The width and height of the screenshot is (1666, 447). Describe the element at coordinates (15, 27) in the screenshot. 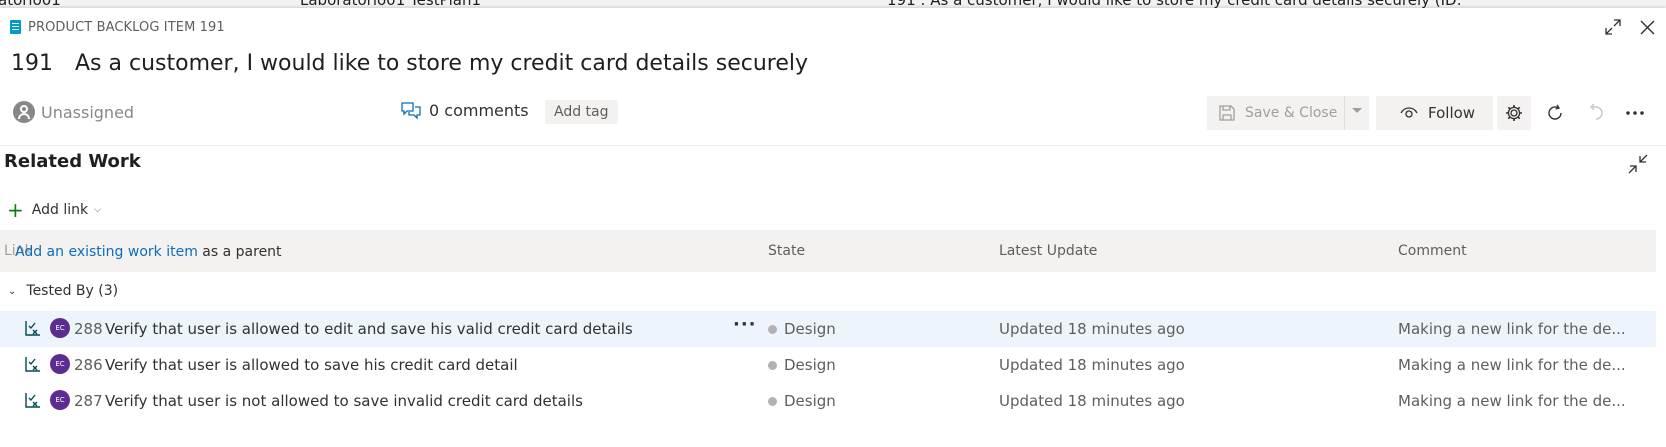

I see `backlog-item-icon` at that location.